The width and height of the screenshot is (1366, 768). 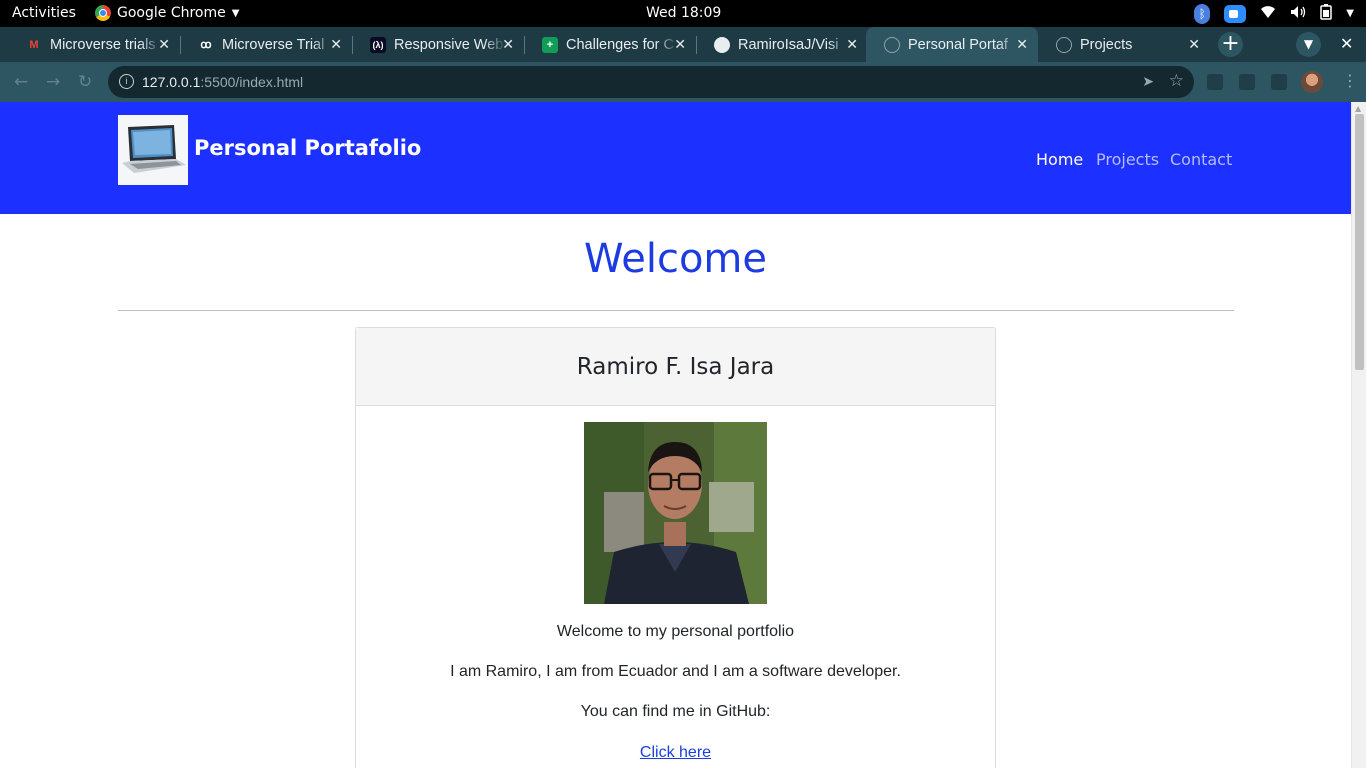 What do you see at coordinates (1235, 13) in the screenshot?
I see `zoom-icon` at bounding box center [1235, 13].